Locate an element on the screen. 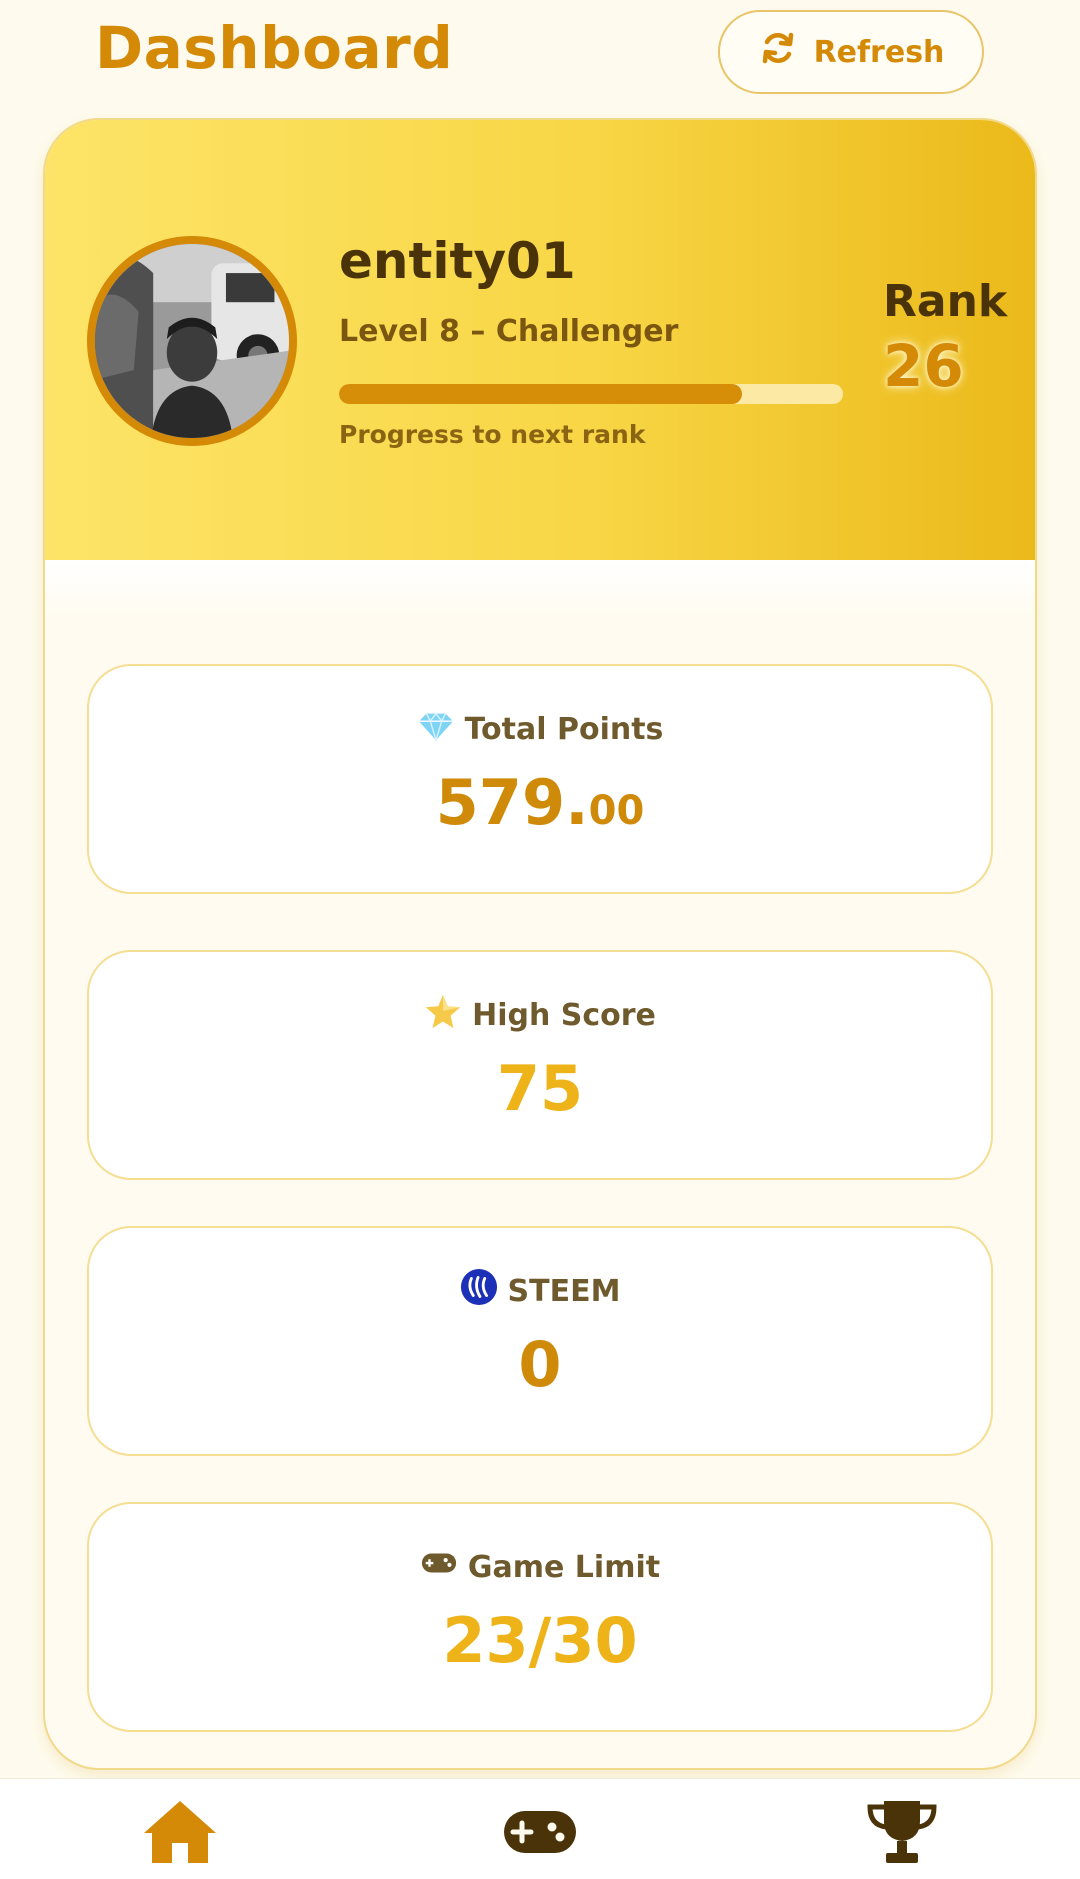  gem-icon is located at coordinates (436, 729).